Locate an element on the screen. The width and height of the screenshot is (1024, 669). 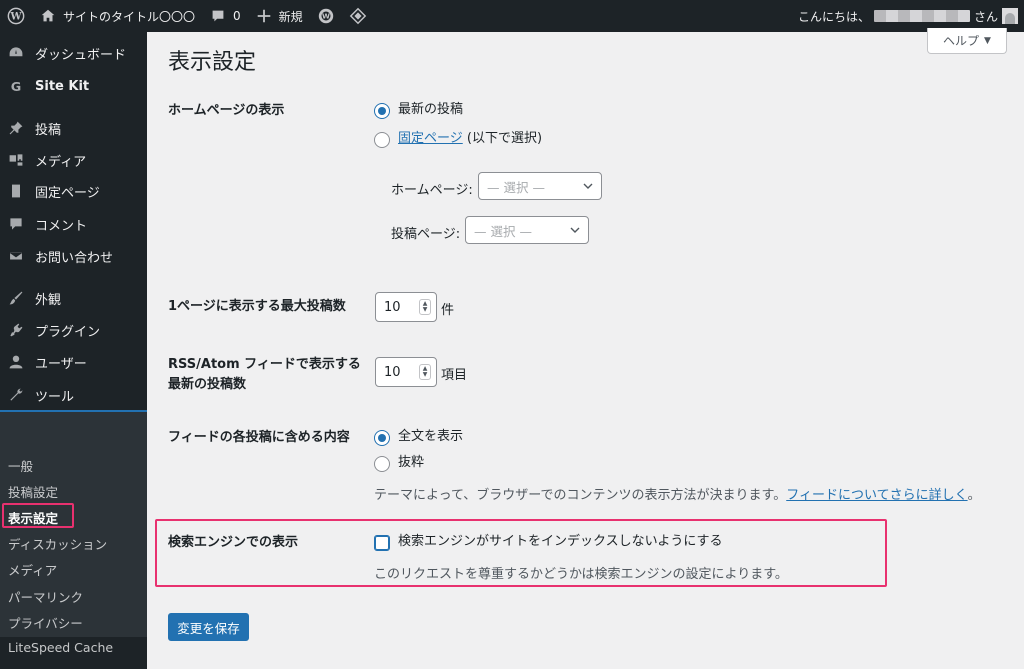
greeting-text: こんにちは、 is located at coordinates (833, 16).